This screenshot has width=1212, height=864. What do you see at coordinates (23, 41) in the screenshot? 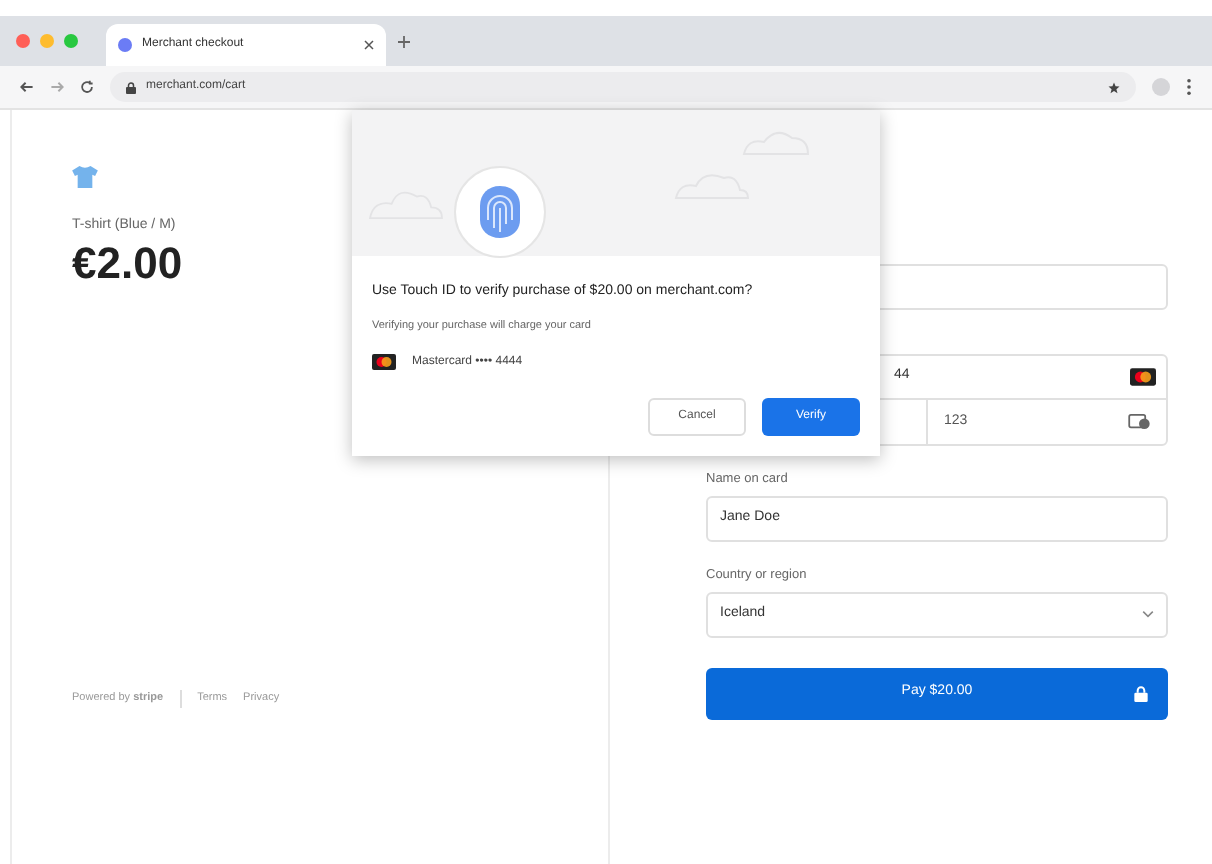
I see `close-window-icon` at bounding box center [23, 41].